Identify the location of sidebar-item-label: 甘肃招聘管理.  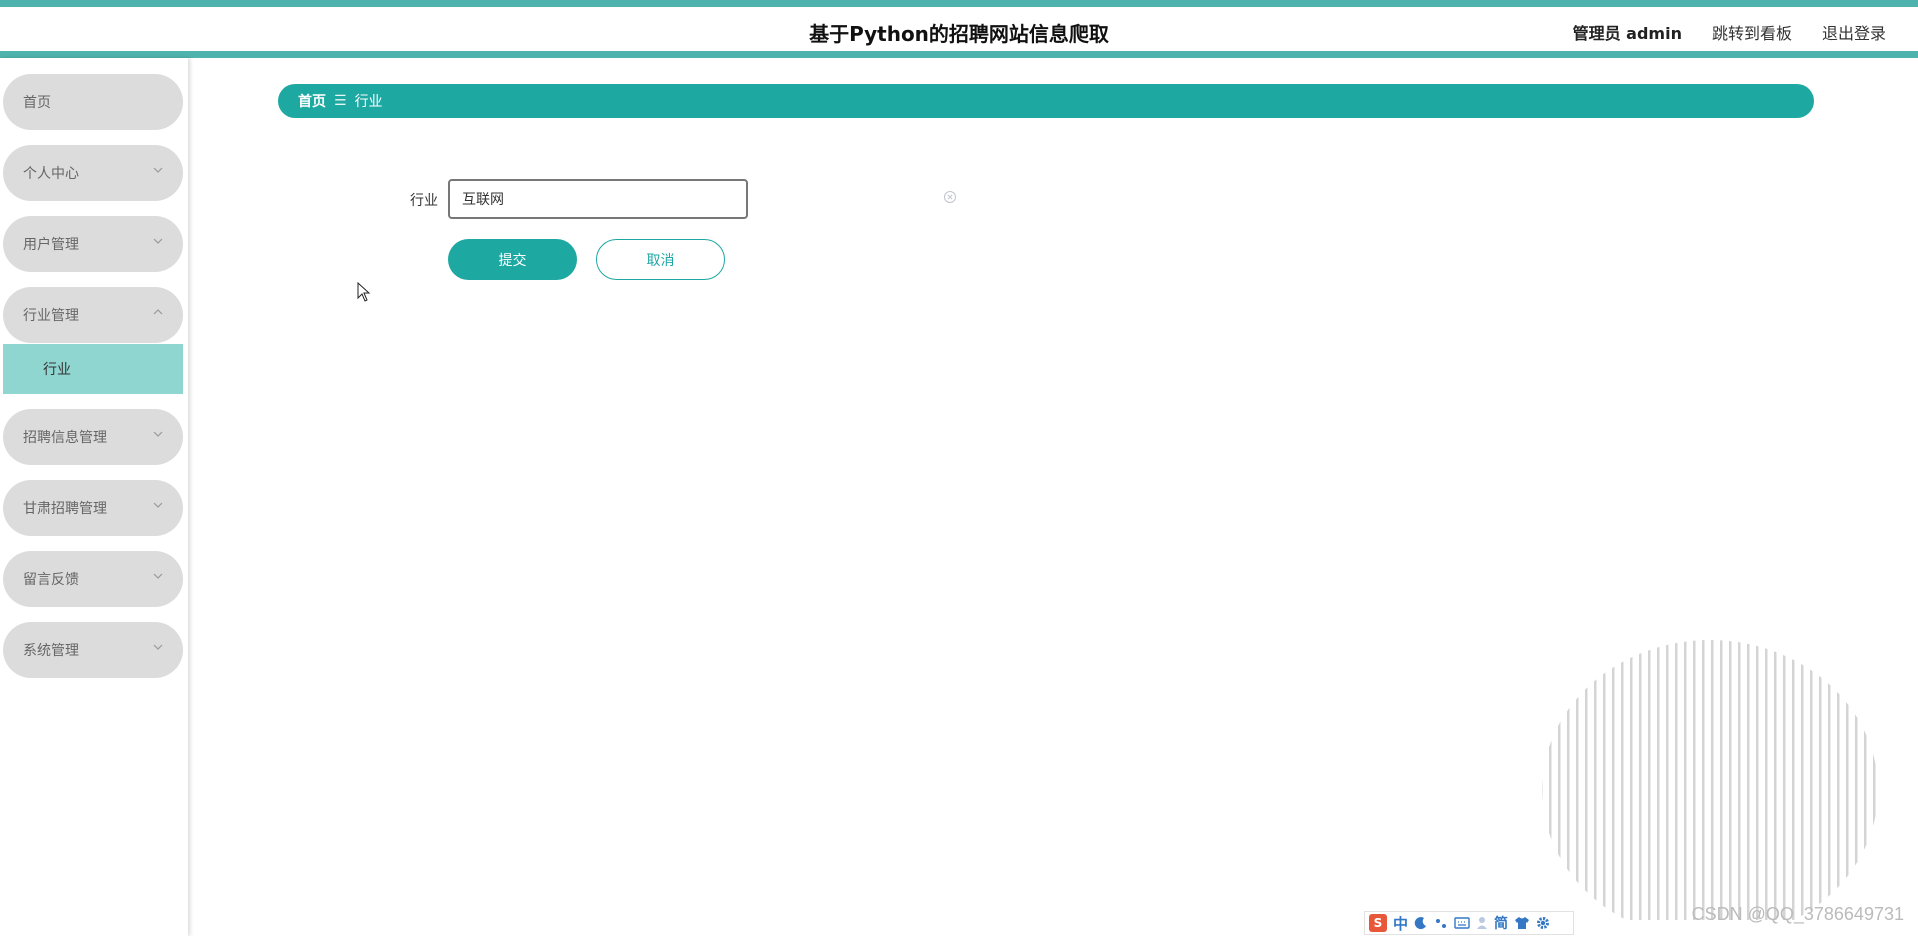
(65, 509).